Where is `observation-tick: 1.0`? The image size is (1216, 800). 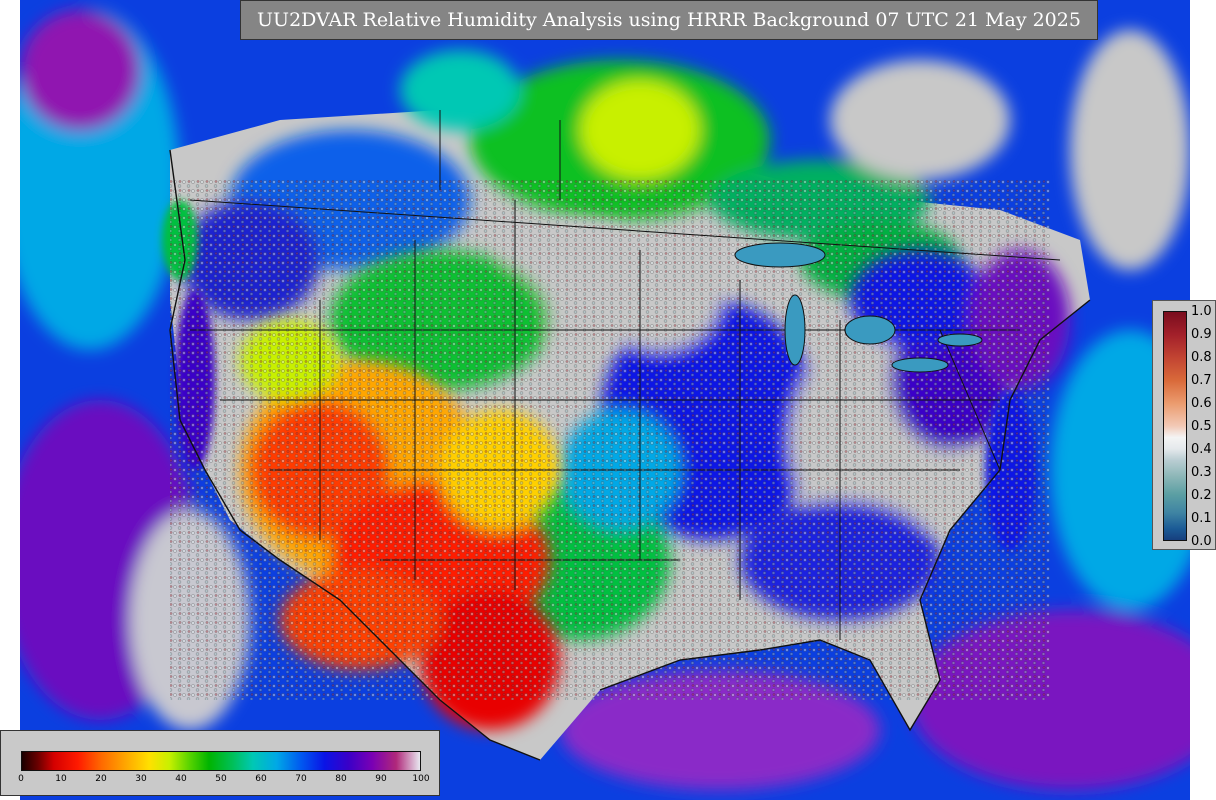 observation-tick: 1.0 is located at coordinates (1201, 311).